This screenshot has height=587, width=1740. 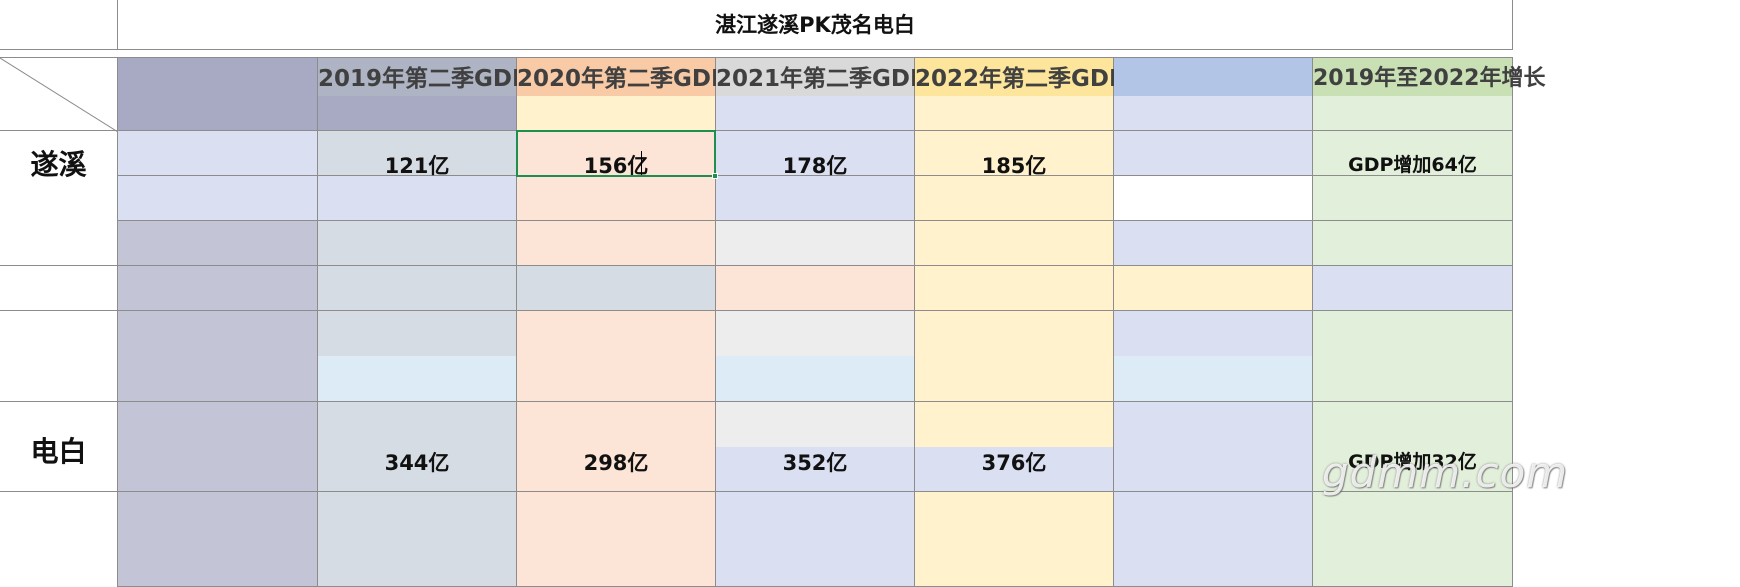 I want to click on header-2020-label: 2020年第二季GDP, so click(x=622, y=79).